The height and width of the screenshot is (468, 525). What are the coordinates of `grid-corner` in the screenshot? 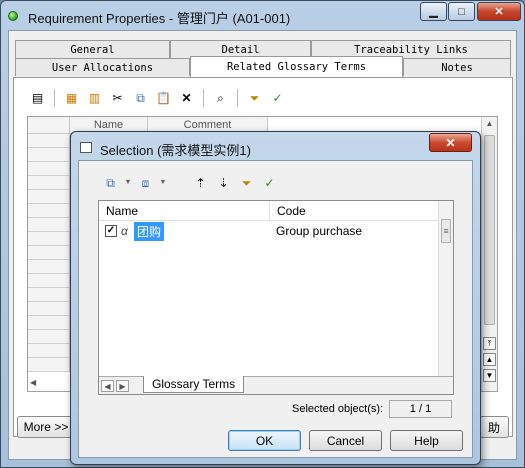 It's located at (49, 125).